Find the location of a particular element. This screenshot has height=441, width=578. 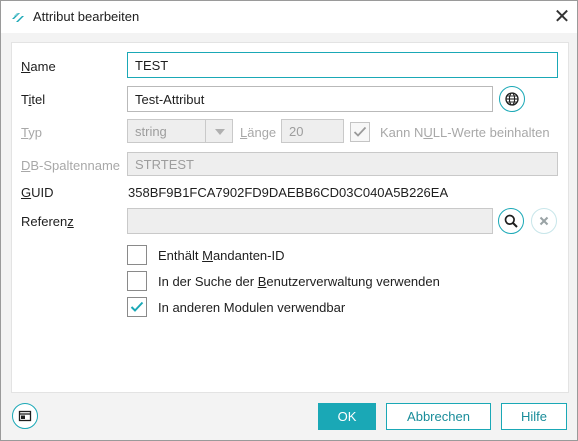

referenz-label: Referenz is located at coordinates (47, 221).